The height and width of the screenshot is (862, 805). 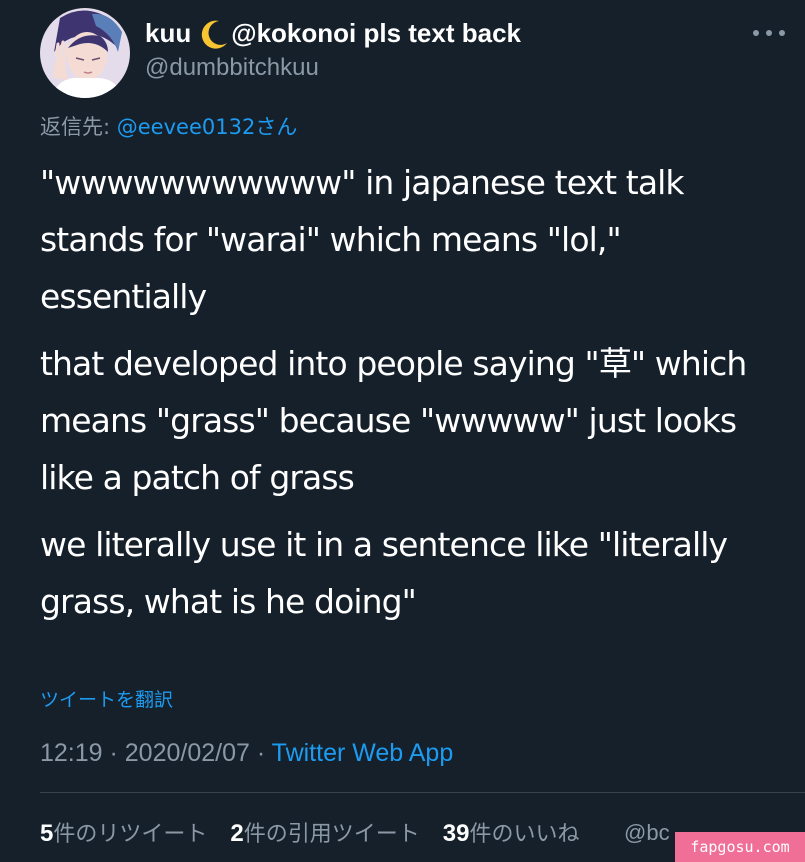 I want to click on reply-mention-honorific: さん, so click(x=276, y=127).